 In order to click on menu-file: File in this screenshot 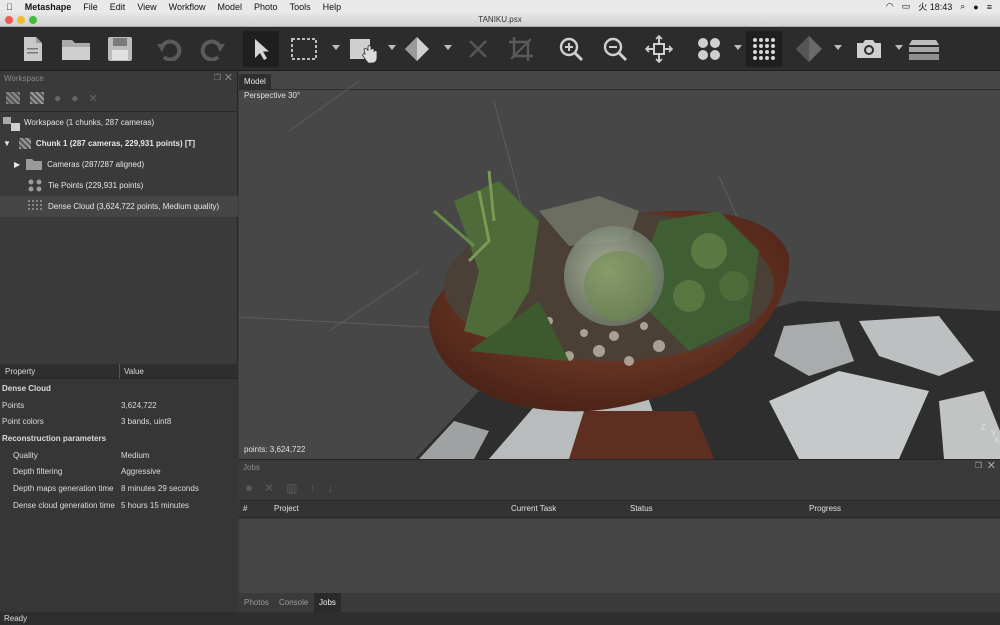, I will do `click(90, 7)`.